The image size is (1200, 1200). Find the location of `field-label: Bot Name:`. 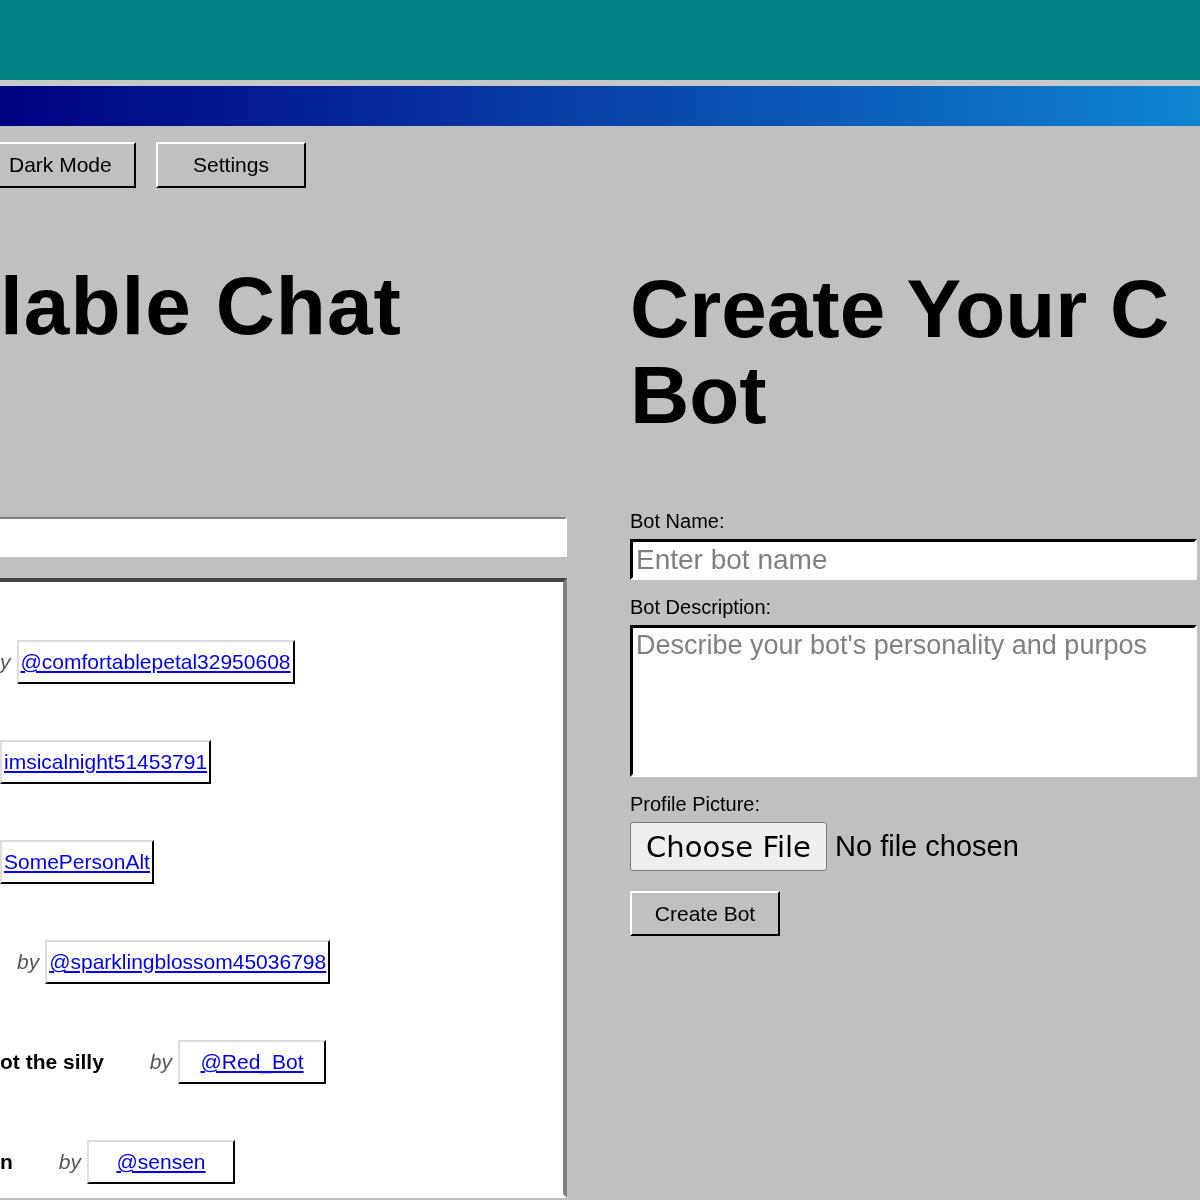

field-label: Bot Name: is located at coordinates (678, 521).